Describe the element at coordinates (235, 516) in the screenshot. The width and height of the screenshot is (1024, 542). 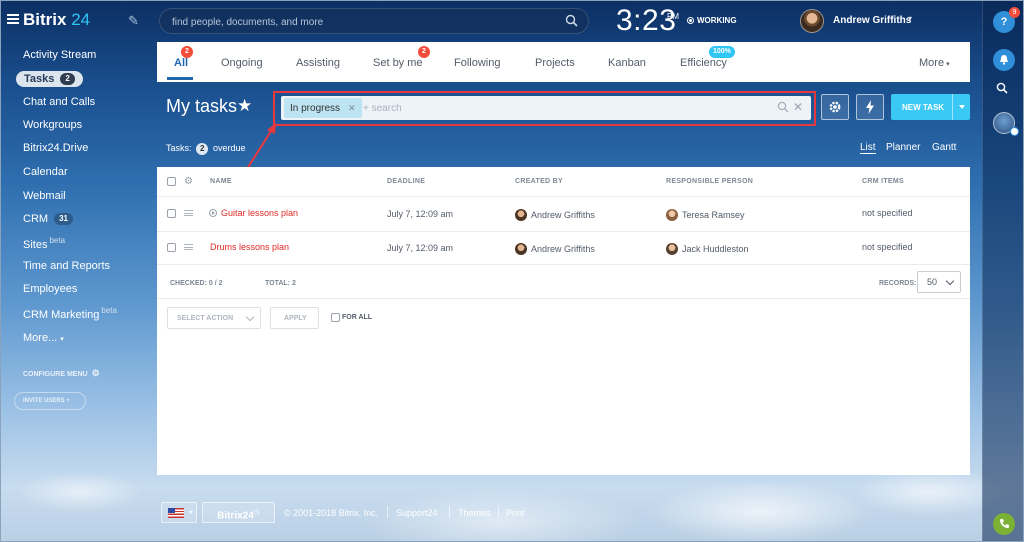
I see `bitrix24-label: Bitrix24` at that location.